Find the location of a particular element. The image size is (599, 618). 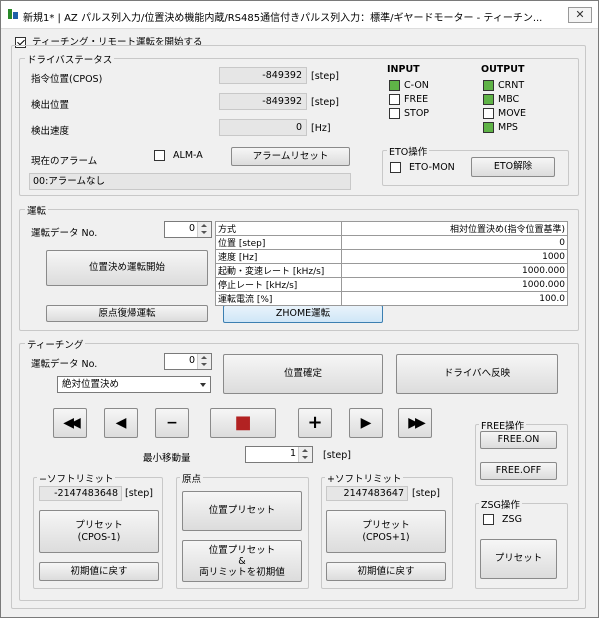

table-row: 方式 相対位置決め(指令位置基準) is located at coordinates (391, 228).